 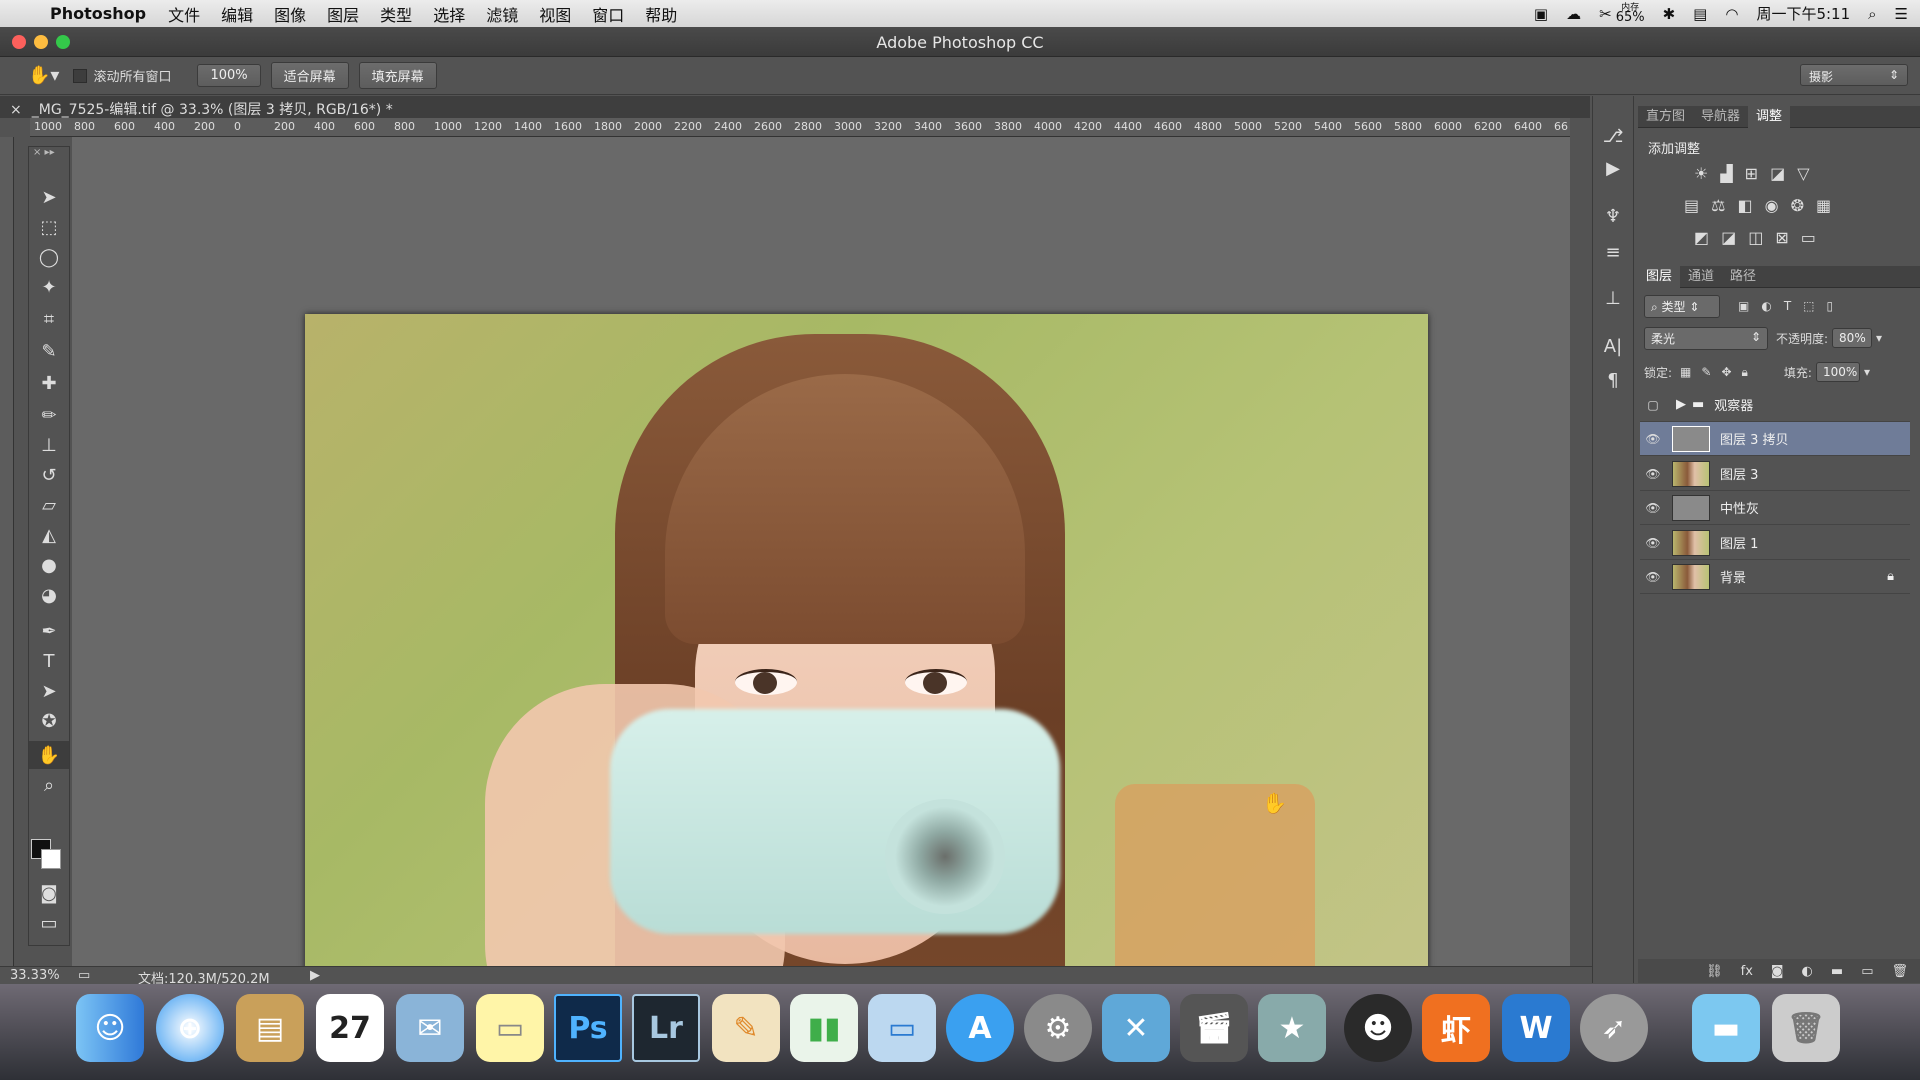 What do you see at coordinates (1706, 372) in the screenshot?
I see `lock-pixels-icon: ✎` at bounding box center [1706, 372].